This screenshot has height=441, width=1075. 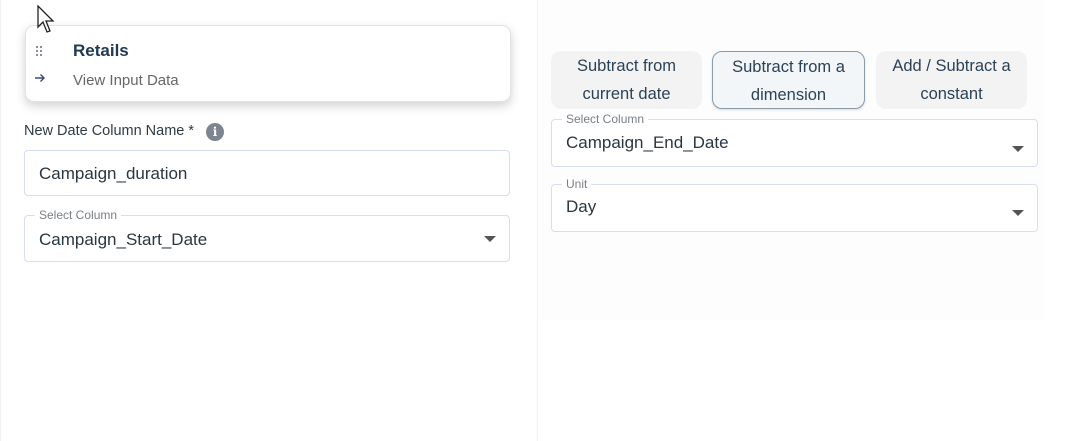 I want to click on tab-label-line2: dimension, so click(x=788, y=95).